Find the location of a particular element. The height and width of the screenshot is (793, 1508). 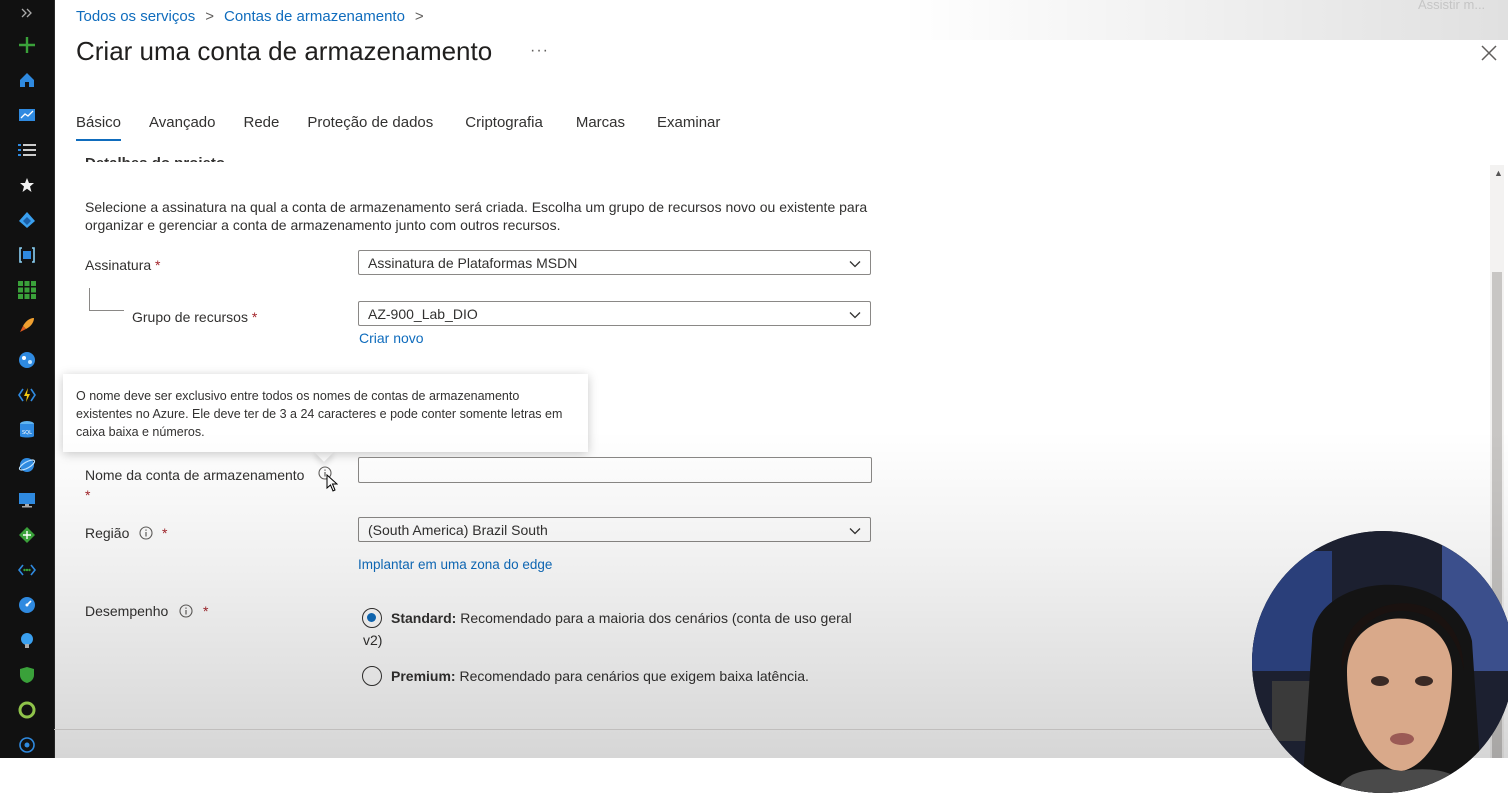

resource-group-label-text: Grupo de recursos is located at coordinates (190, 317).